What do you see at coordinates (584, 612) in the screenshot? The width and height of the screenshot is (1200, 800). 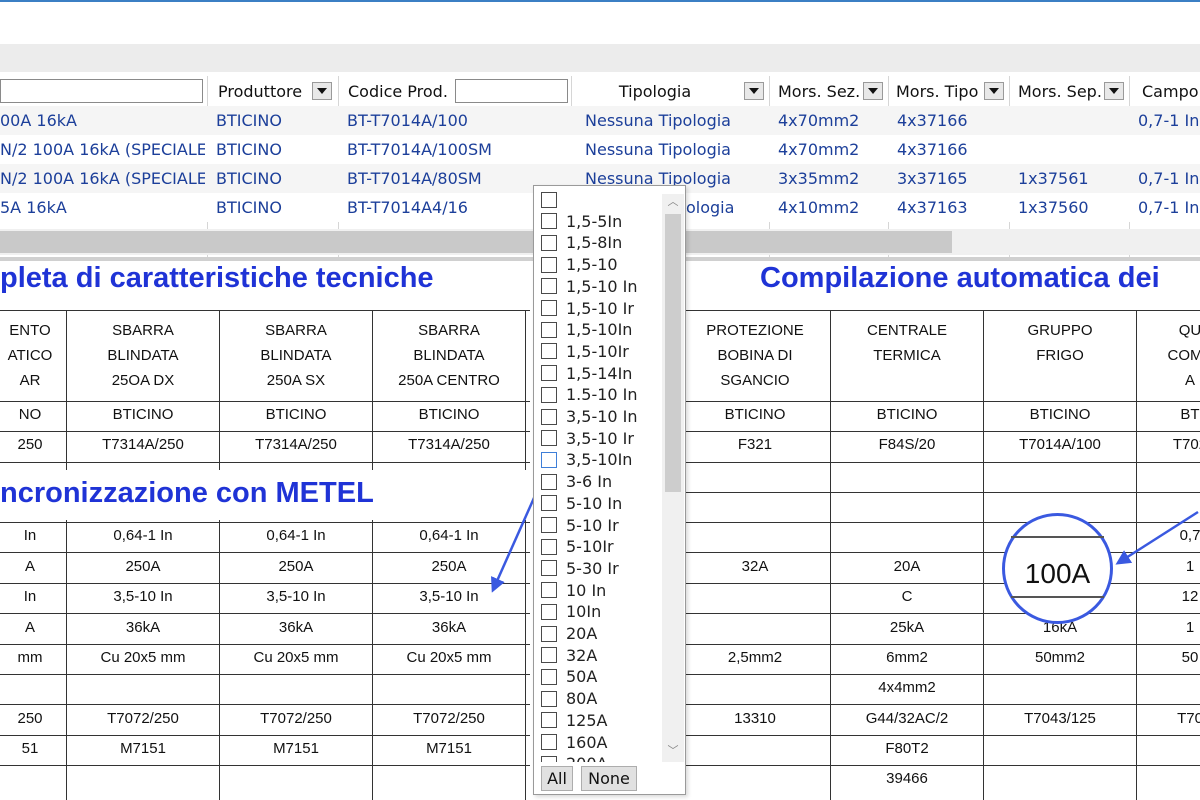 I see `filter-option-label: 10In` at bounding box center [584, 612].